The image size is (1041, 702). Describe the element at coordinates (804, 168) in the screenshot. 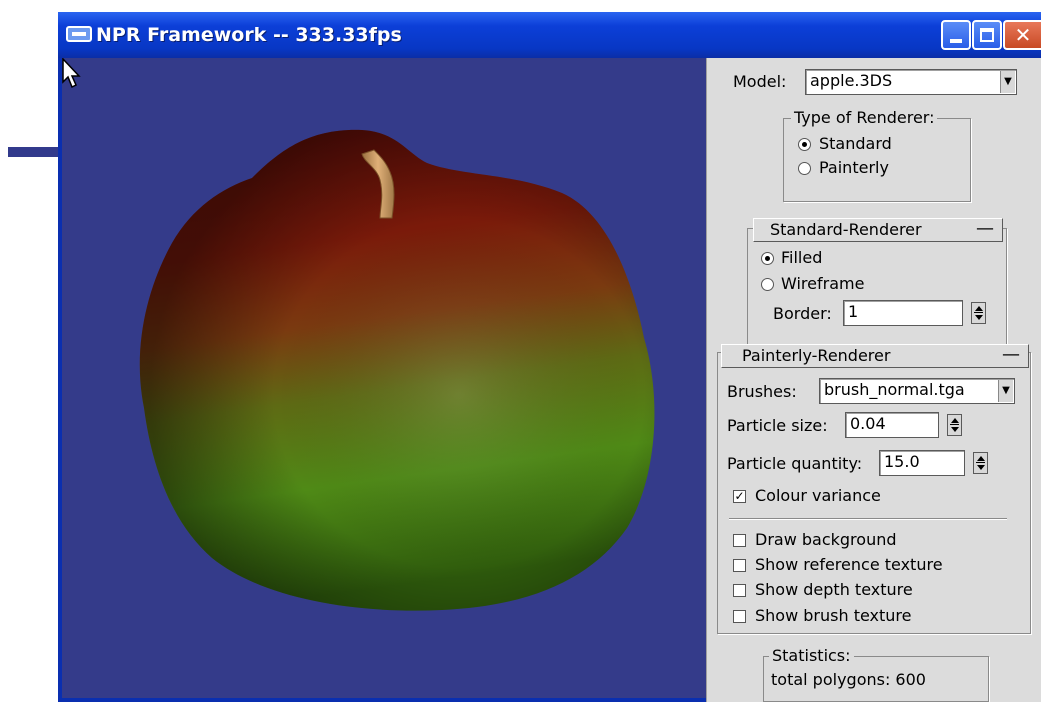

I see `radio-painterly` at that location.